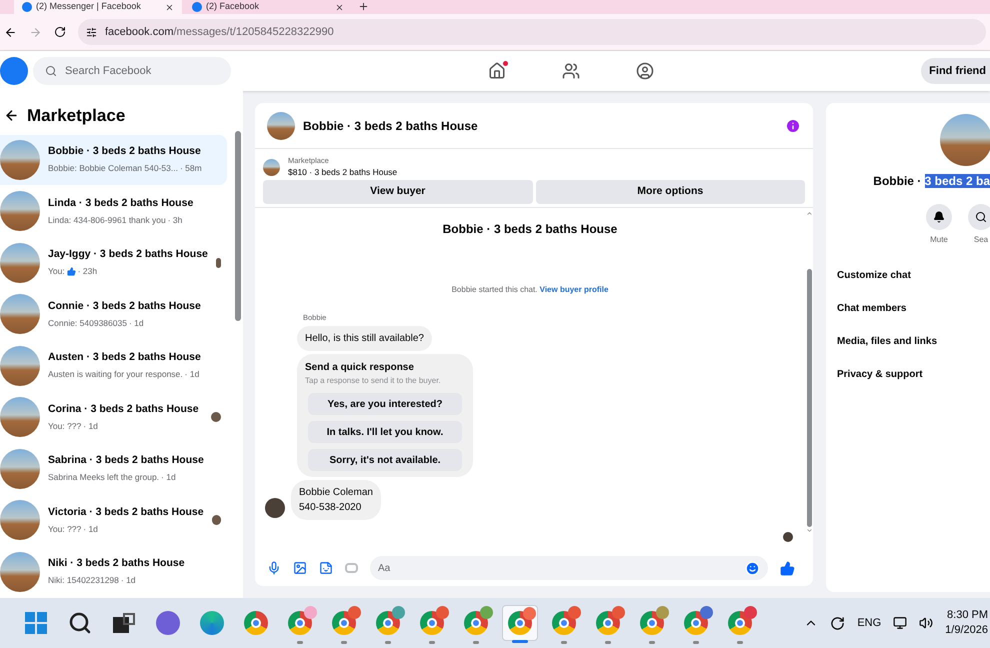 This screenshot has height=648, width=990. What do you see at coordinates (809, 530) in the screenshot?
I see `scroll-down-icon` at bounding box center [809, 530].